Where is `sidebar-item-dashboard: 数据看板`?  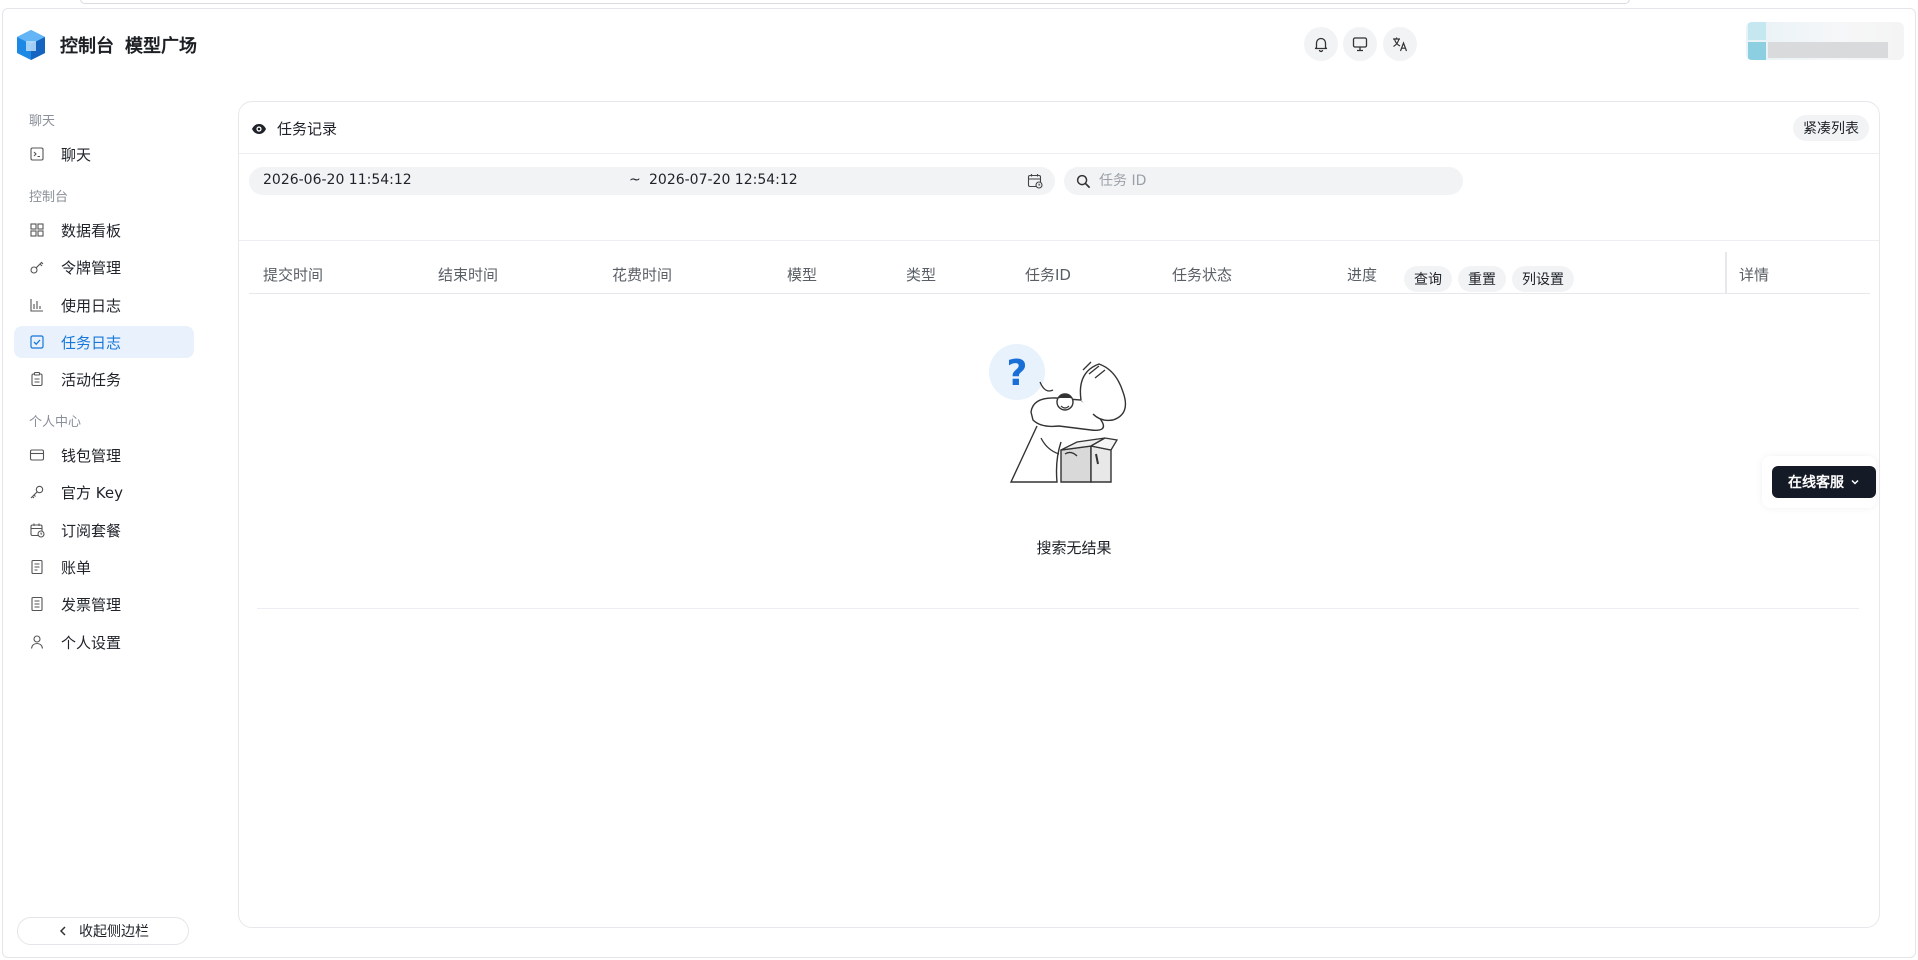
sidebar-item-dashboard: 数据看板 is located at coordinates (104, 230).